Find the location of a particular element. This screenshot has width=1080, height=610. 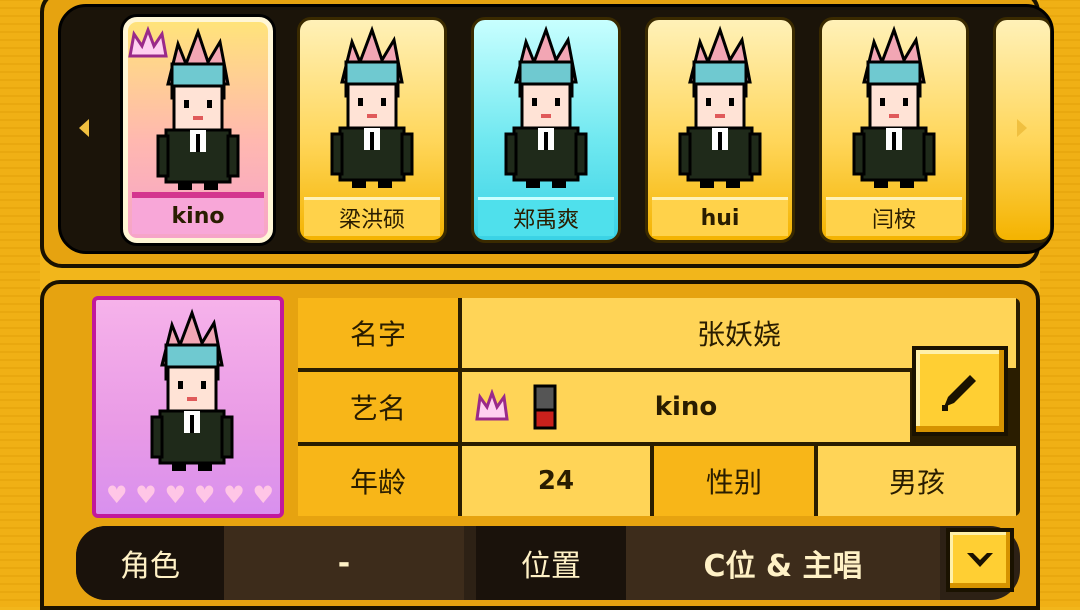

name-label: 名字 is located at coordinates (378, 333).